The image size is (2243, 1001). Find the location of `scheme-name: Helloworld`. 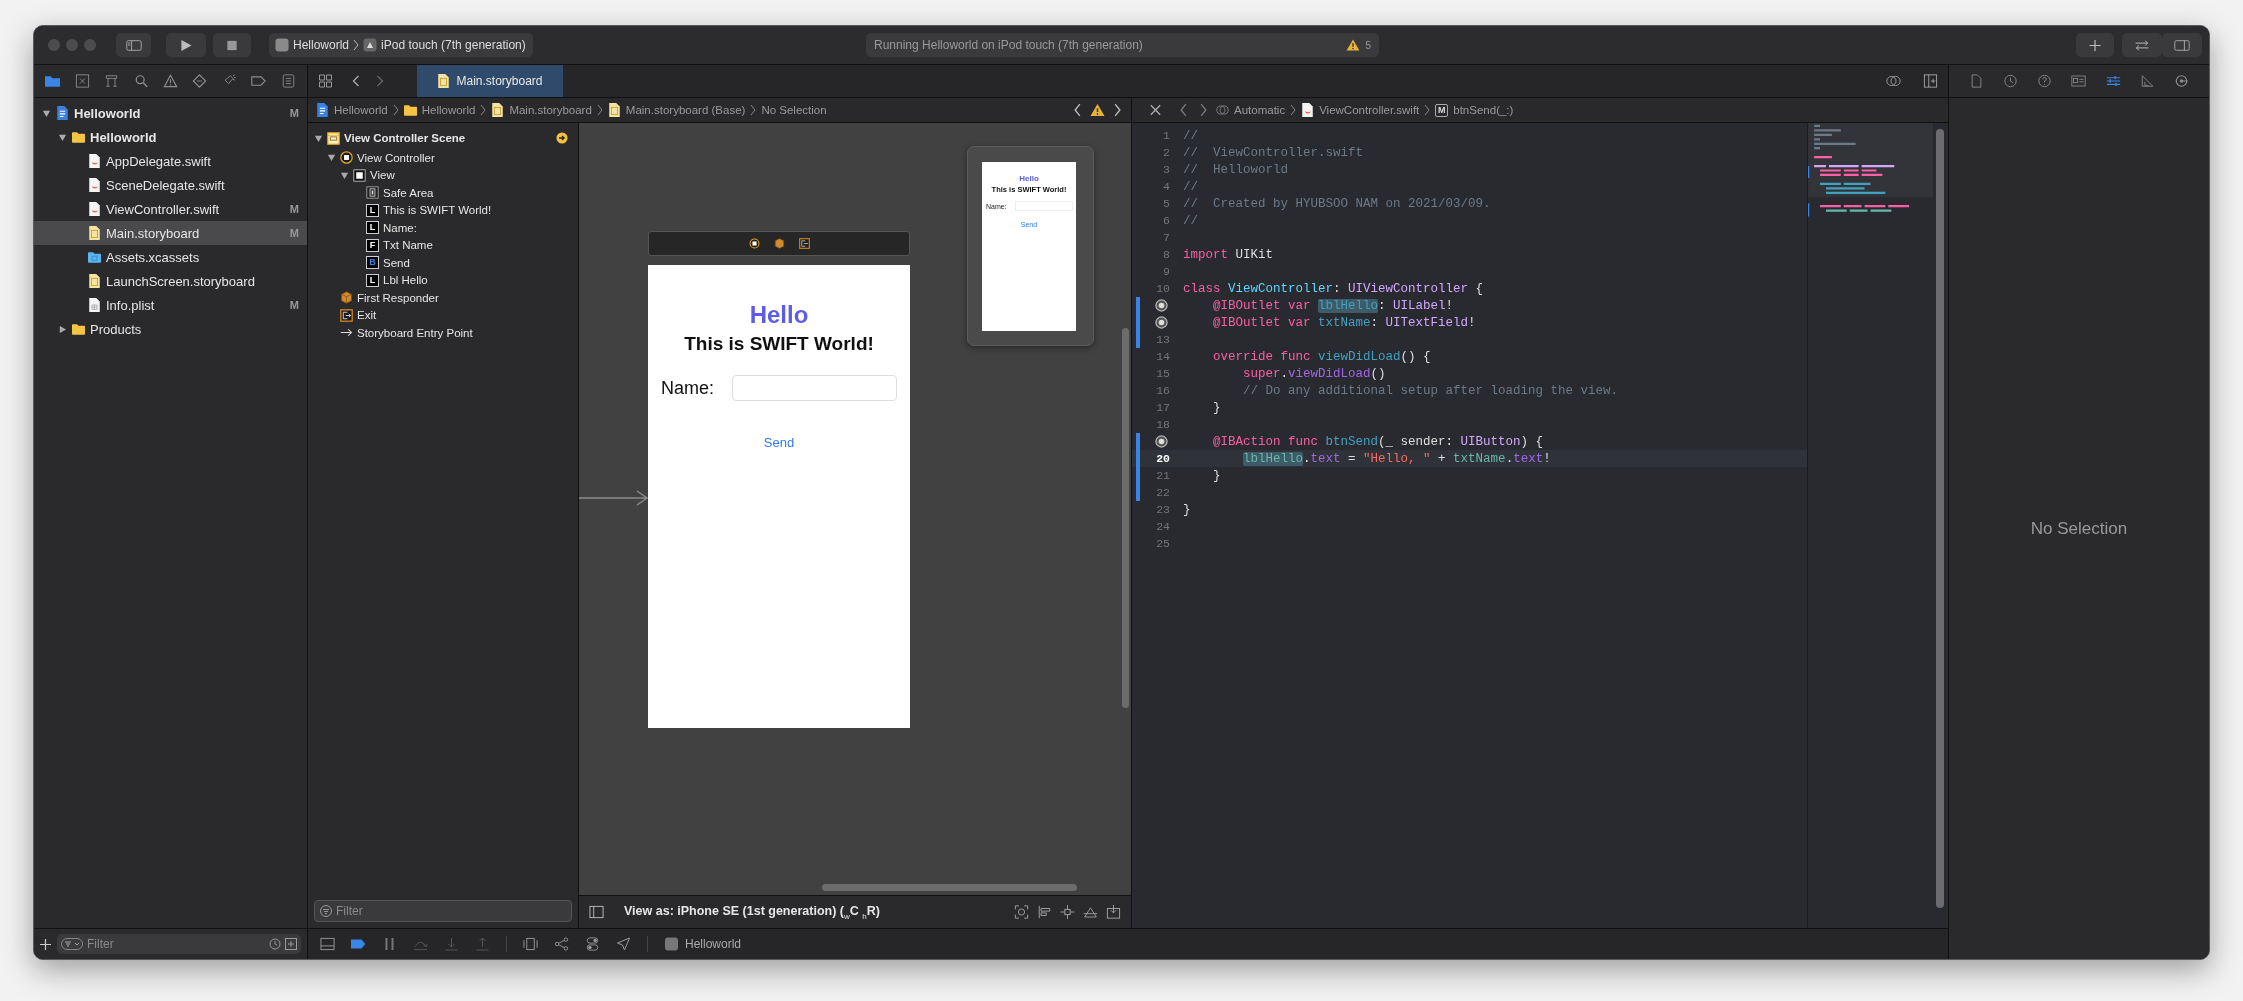

scheme-name: Helloworld is located at coordinates (321, 45).